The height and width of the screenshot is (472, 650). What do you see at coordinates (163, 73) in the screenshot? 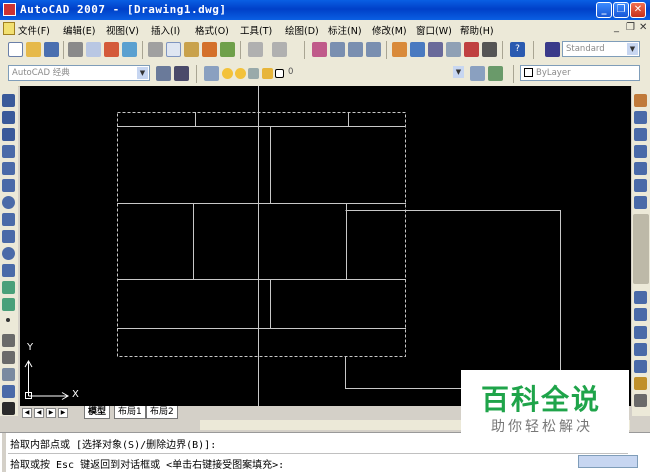
I see `workspace-settings-icon` at bounding box center [163, 73].